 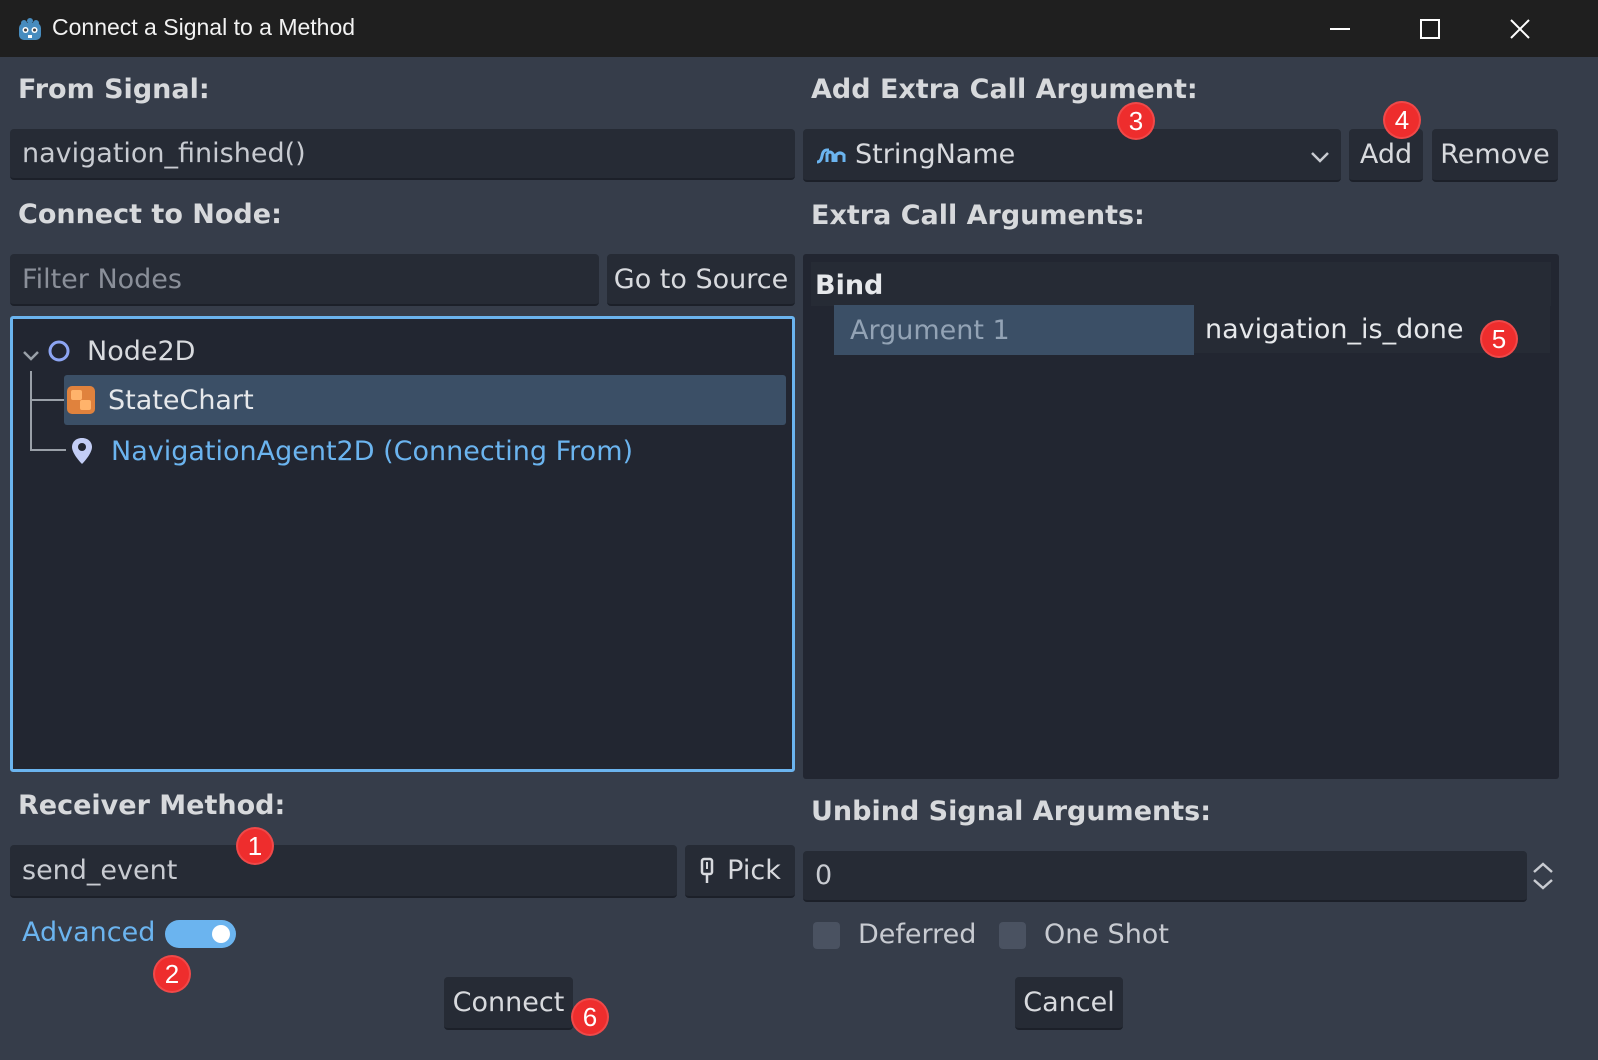 What do you see at coordinates (849, 285) in the screenshot?
I see `bind-title: Bind` at bounding box center [849, 285].